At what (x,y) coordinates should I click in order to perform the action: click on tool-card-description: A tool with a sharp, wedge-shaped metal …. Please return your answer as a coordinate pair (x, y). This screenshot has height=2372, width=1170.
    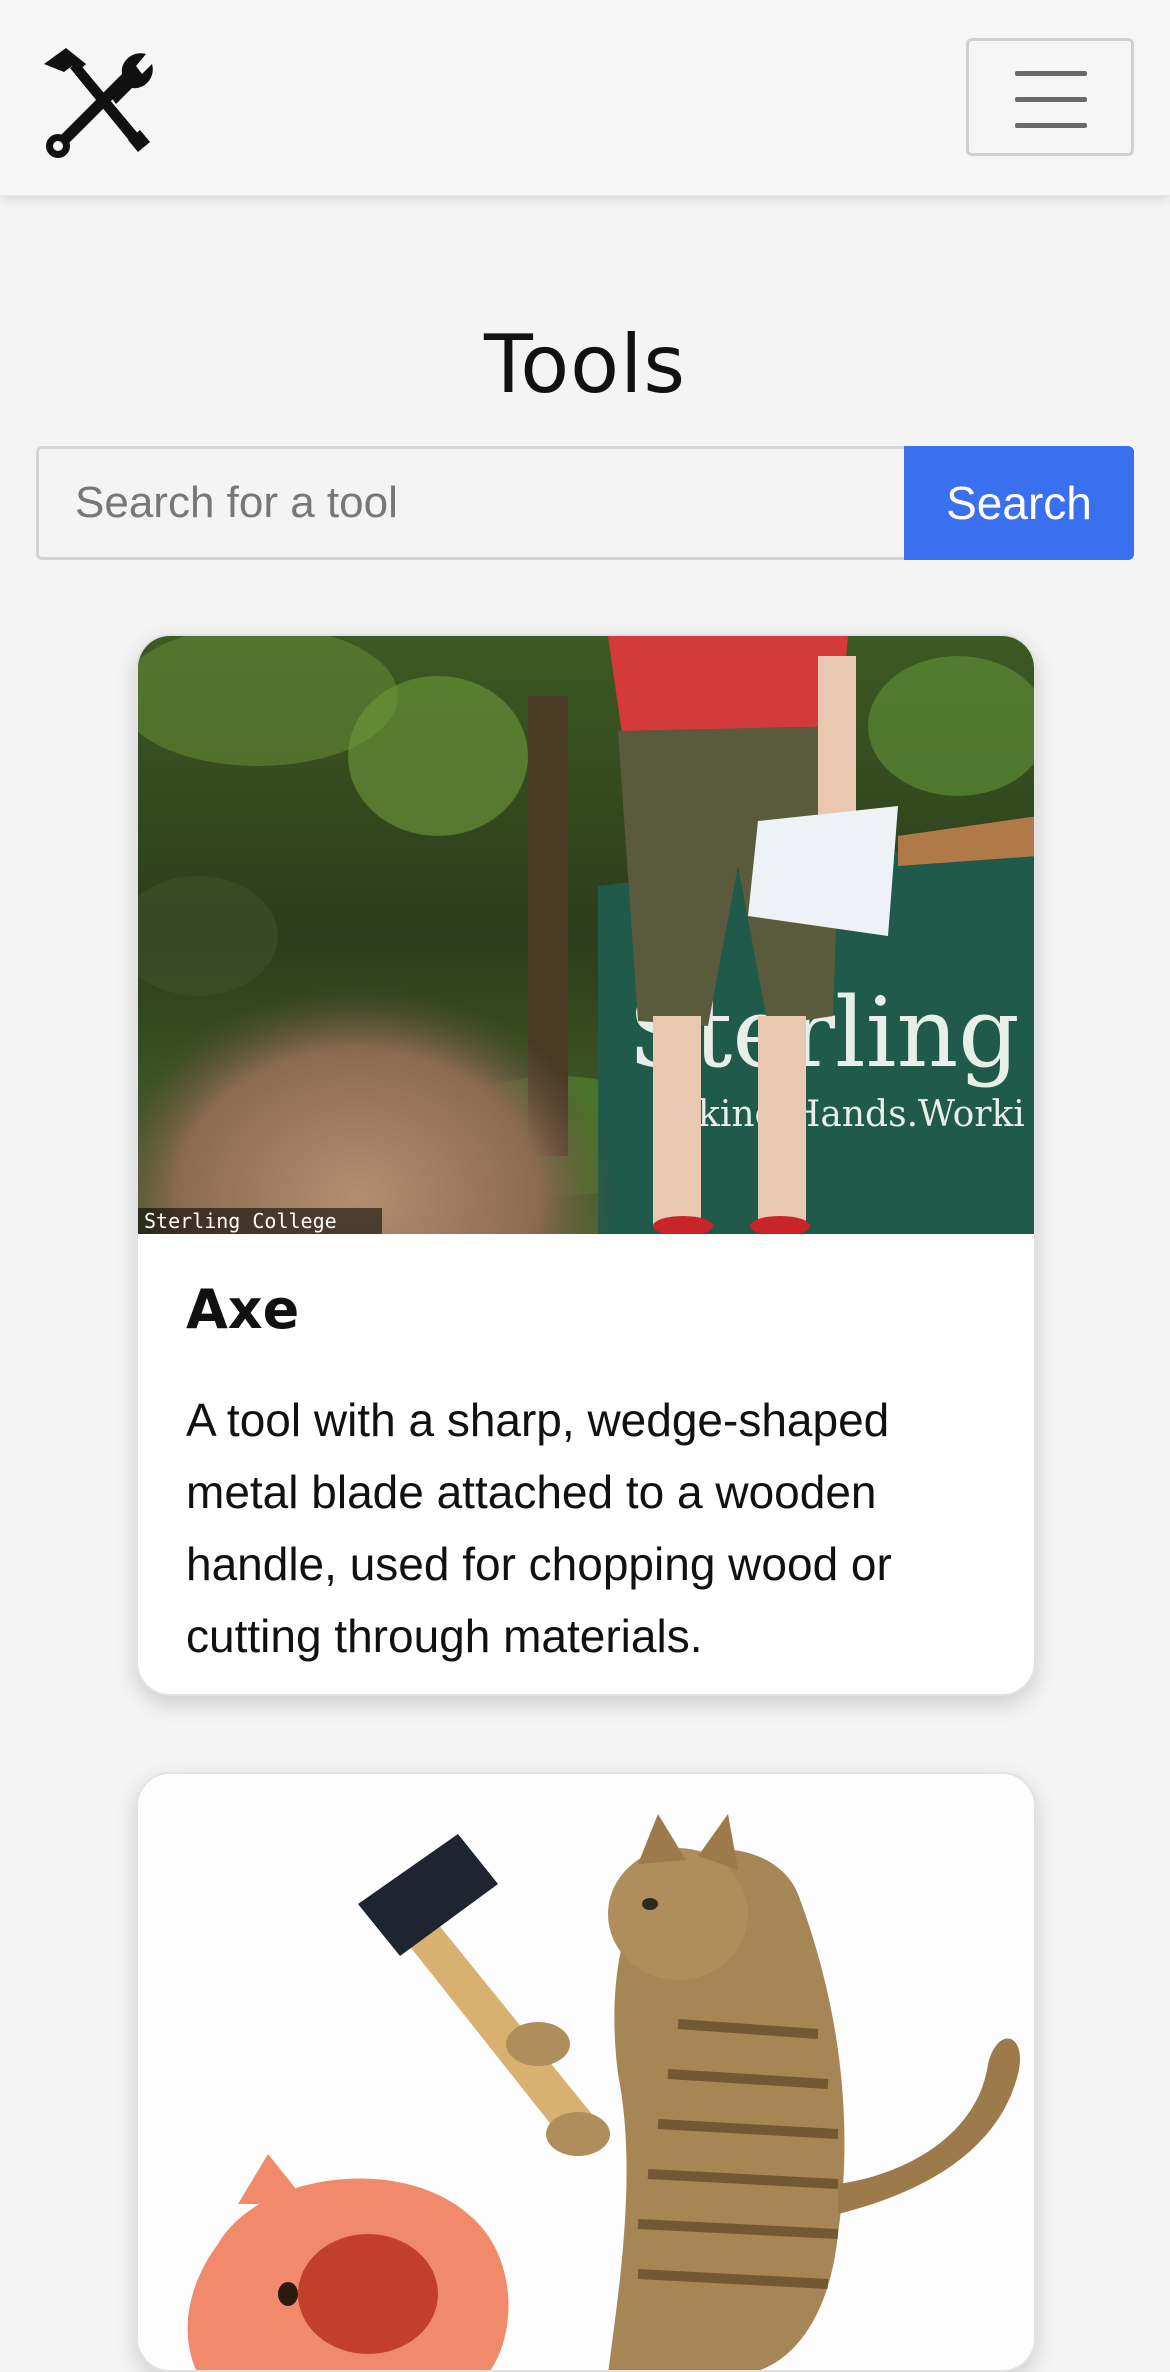
    Looking at the image, I should click on (539, 1528).